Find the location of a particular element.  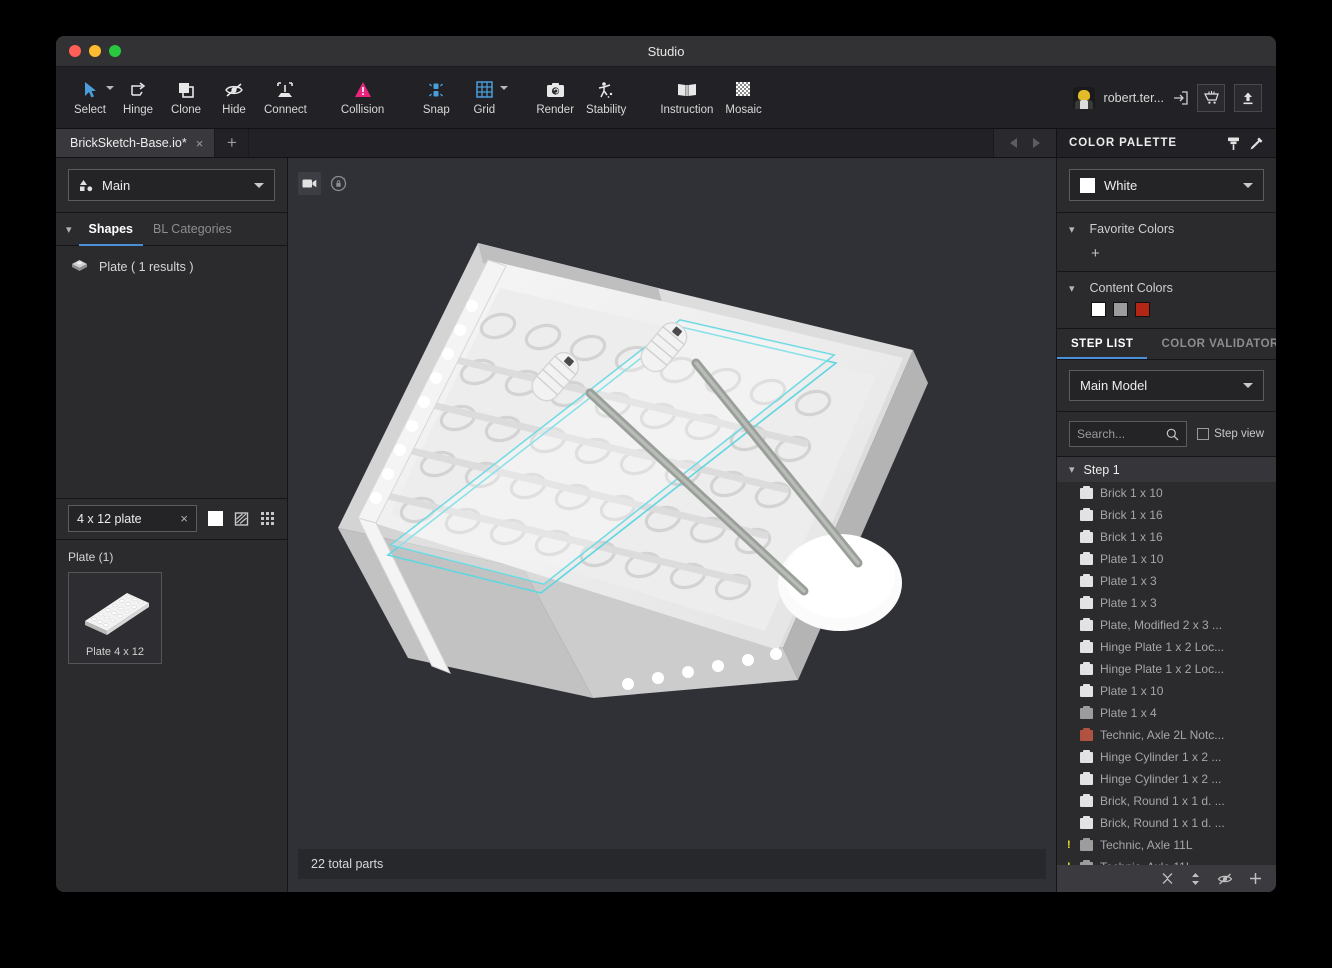

tabbar-filler is located at coordinates (621, 143).